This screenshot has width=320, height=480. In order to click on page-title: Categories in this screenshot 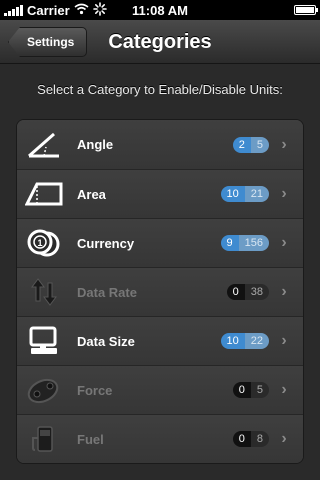, I will do `click(160, 41)`.